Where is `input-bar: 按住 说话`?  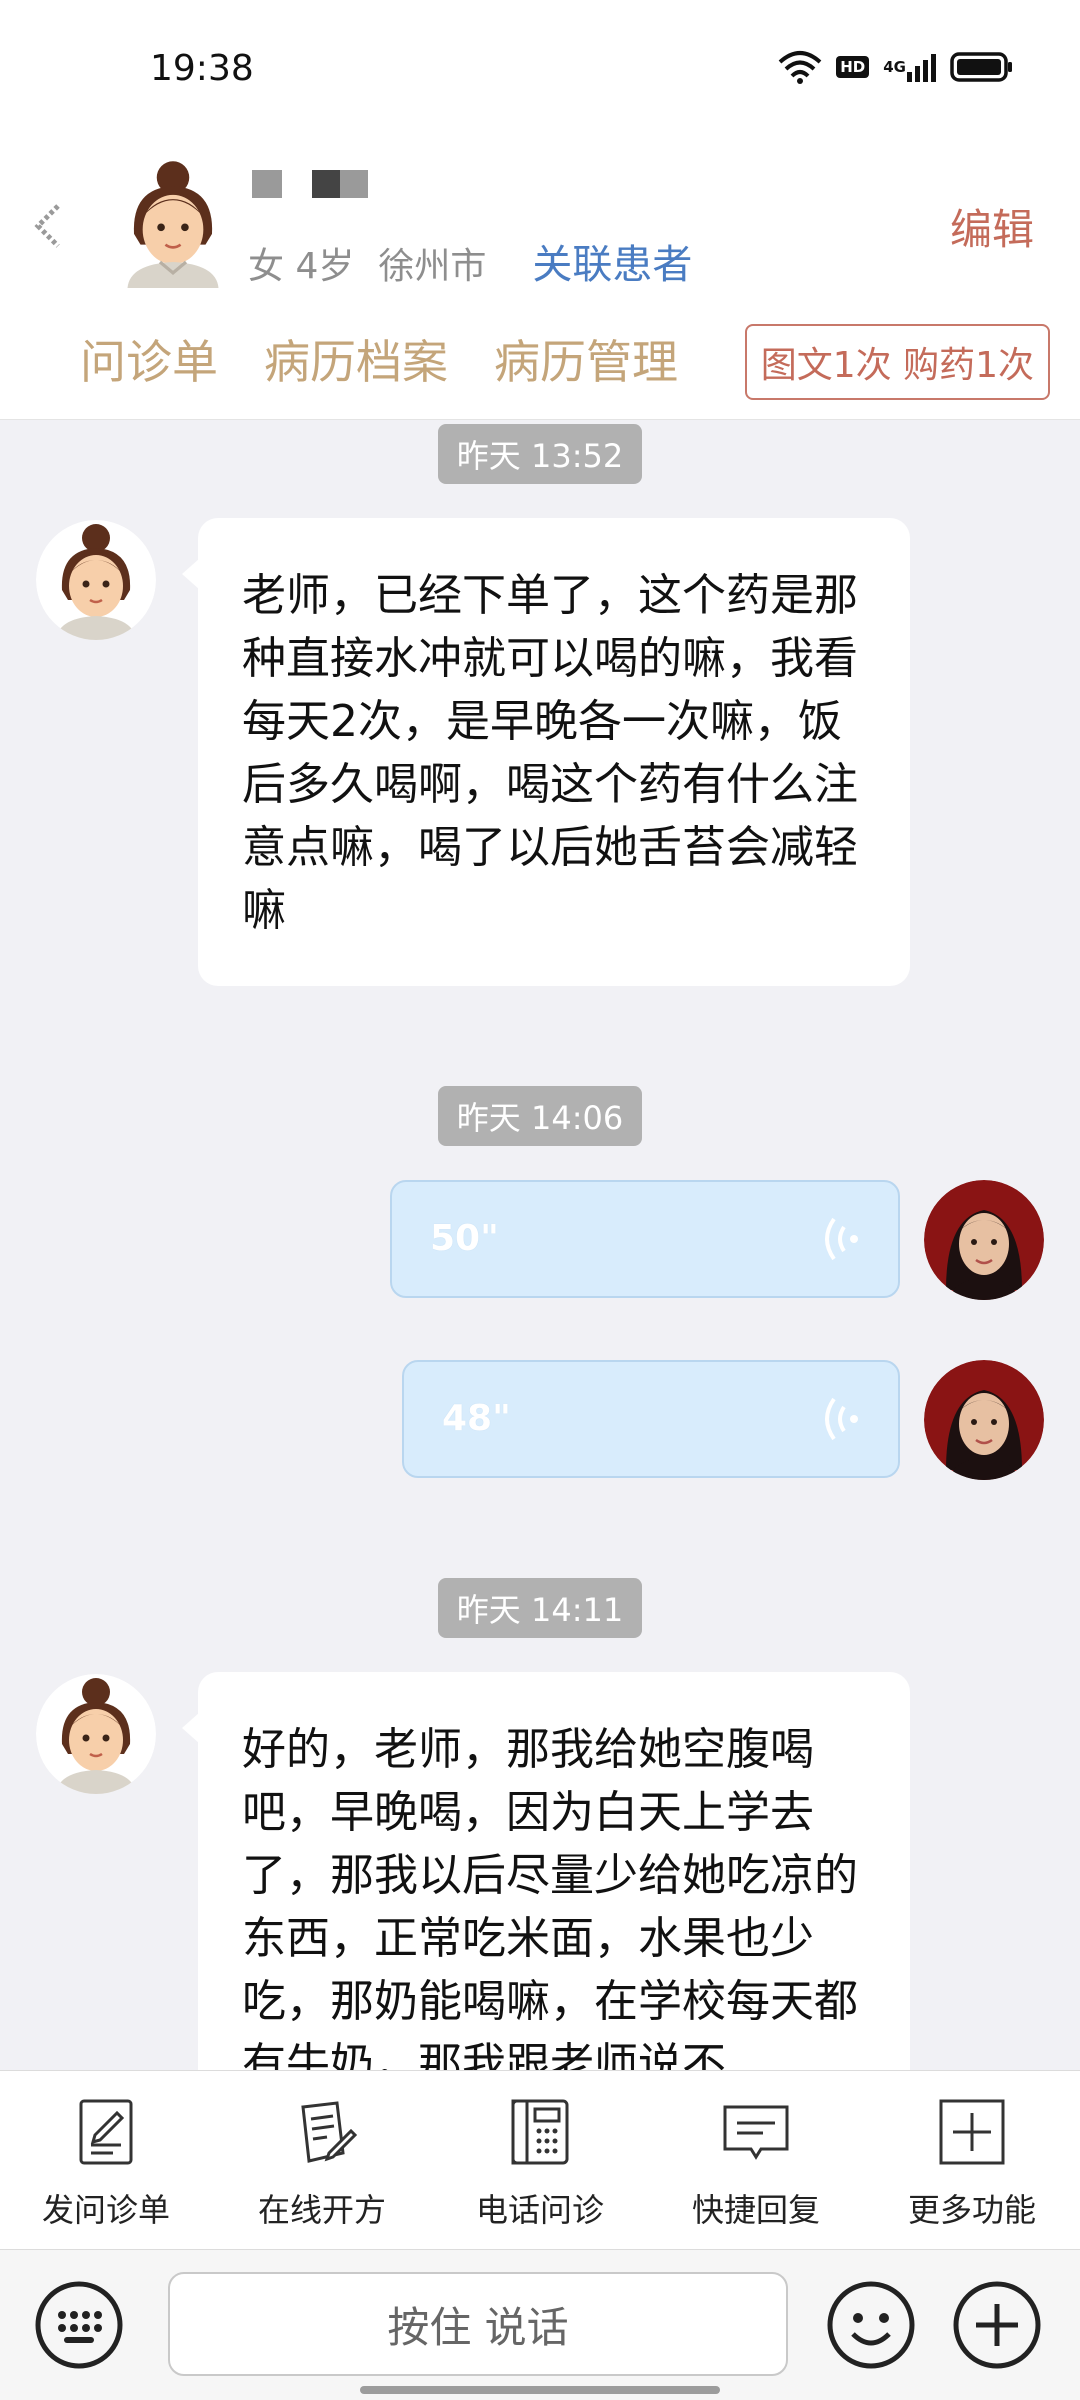 input-bar: 按住 说话 is located at coordinates (540, 2325).